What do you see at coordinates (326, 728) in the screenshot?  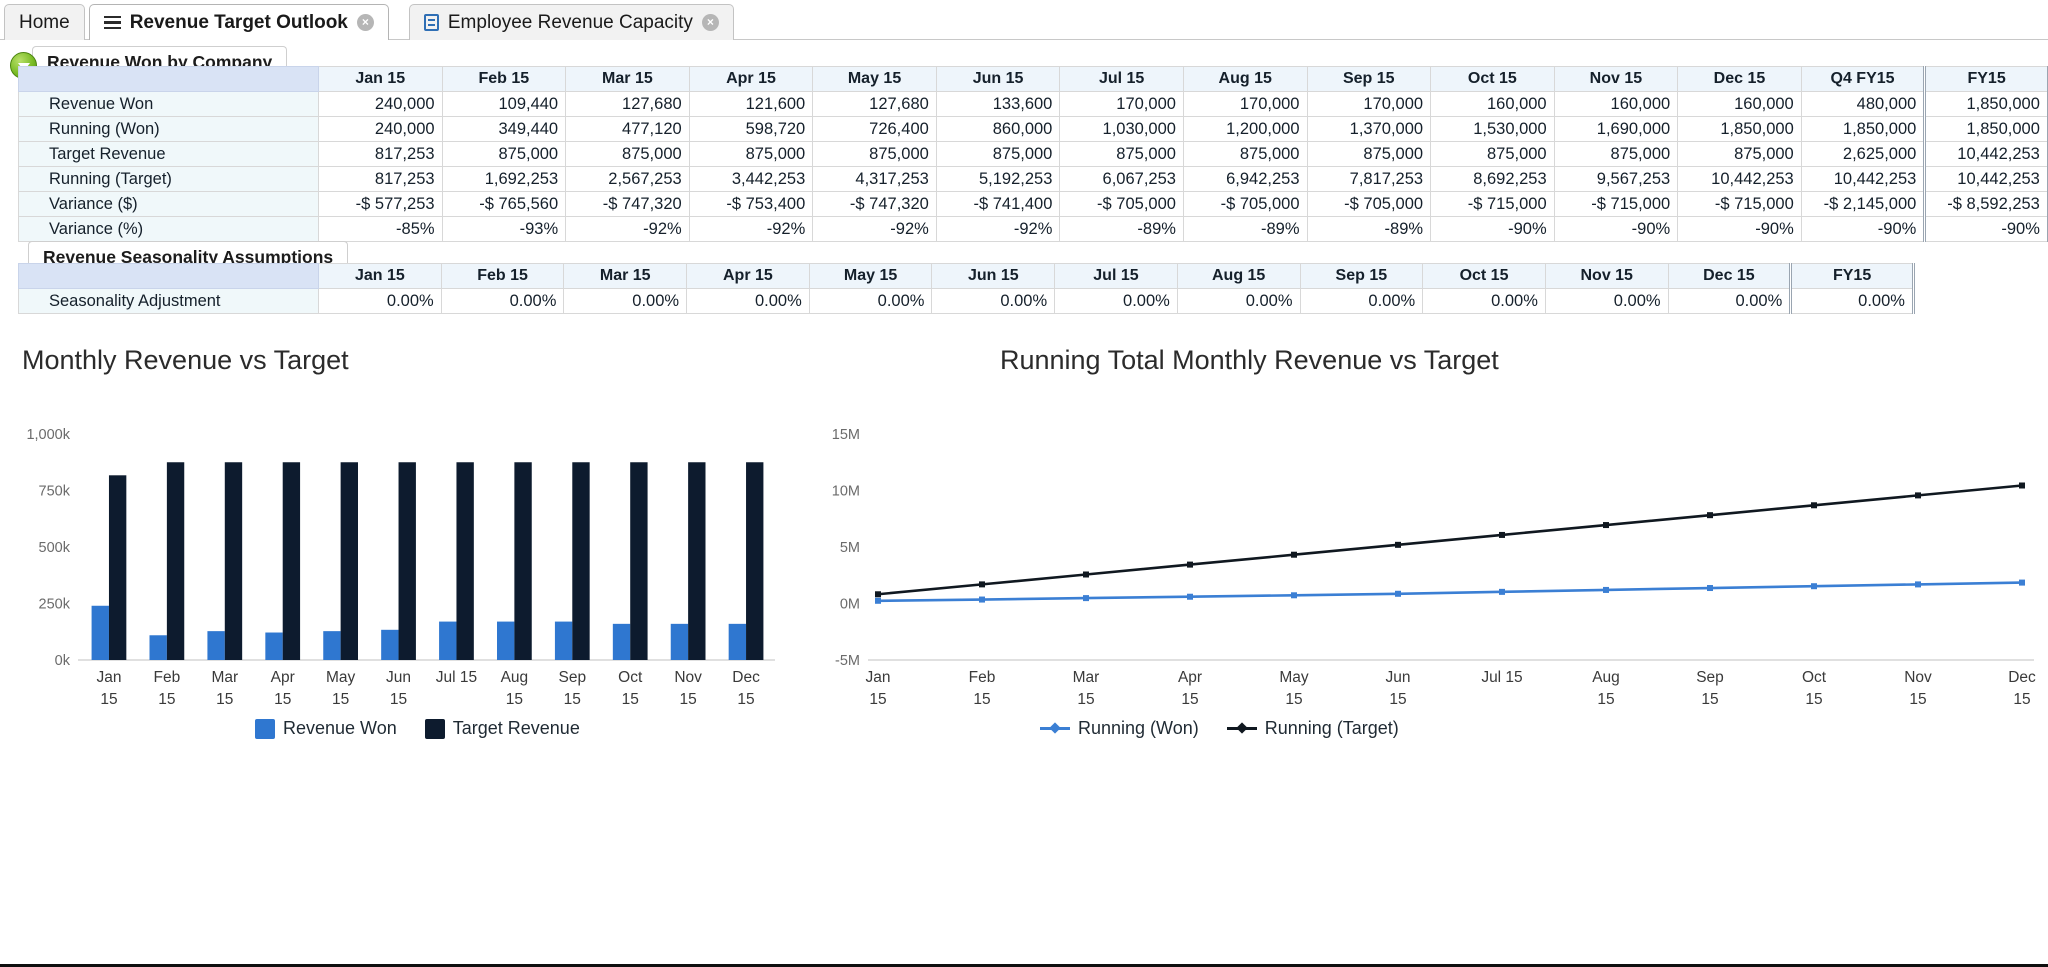 I see `legend-item-revenue-won: Revenue Won` at bounding box center [326, 728].